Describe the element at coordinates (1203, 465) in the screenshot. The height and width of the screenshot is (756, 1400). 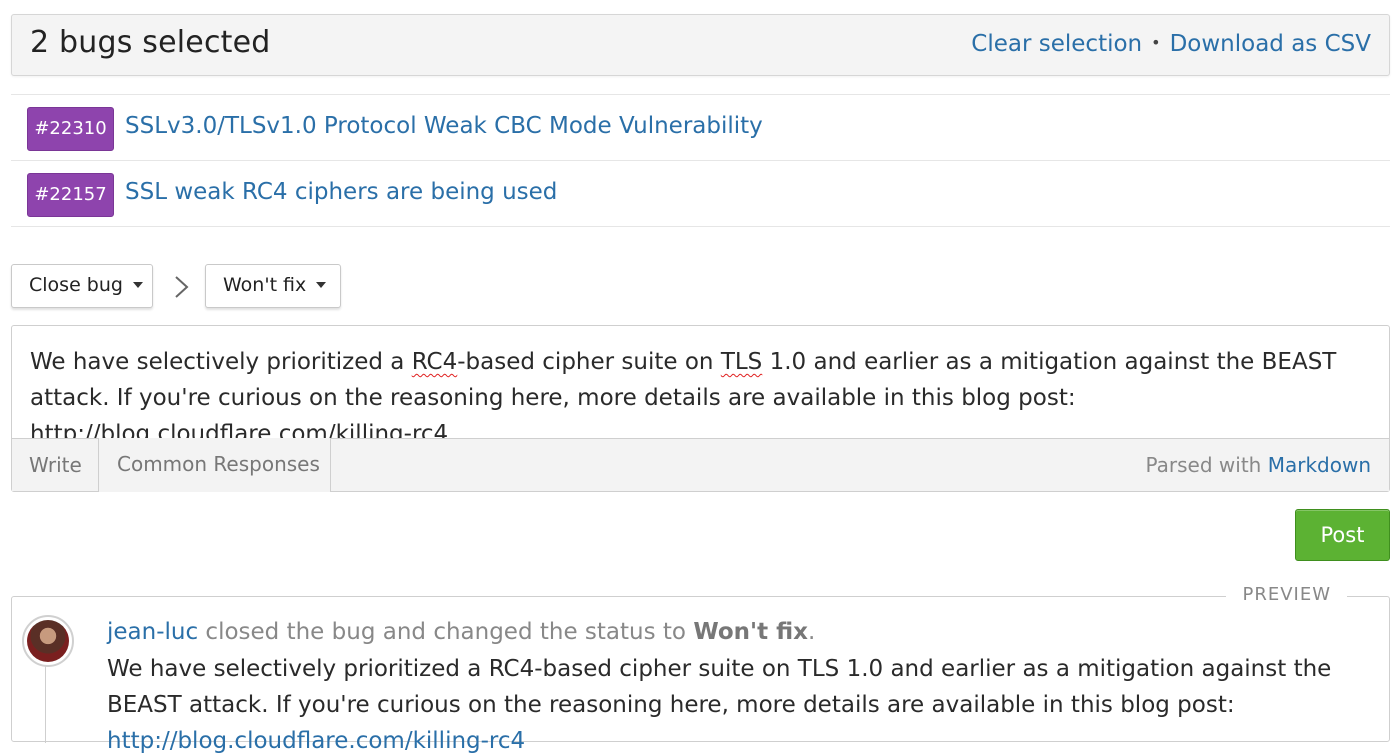
I see `parsed-with-label: Parsed with` at that location.